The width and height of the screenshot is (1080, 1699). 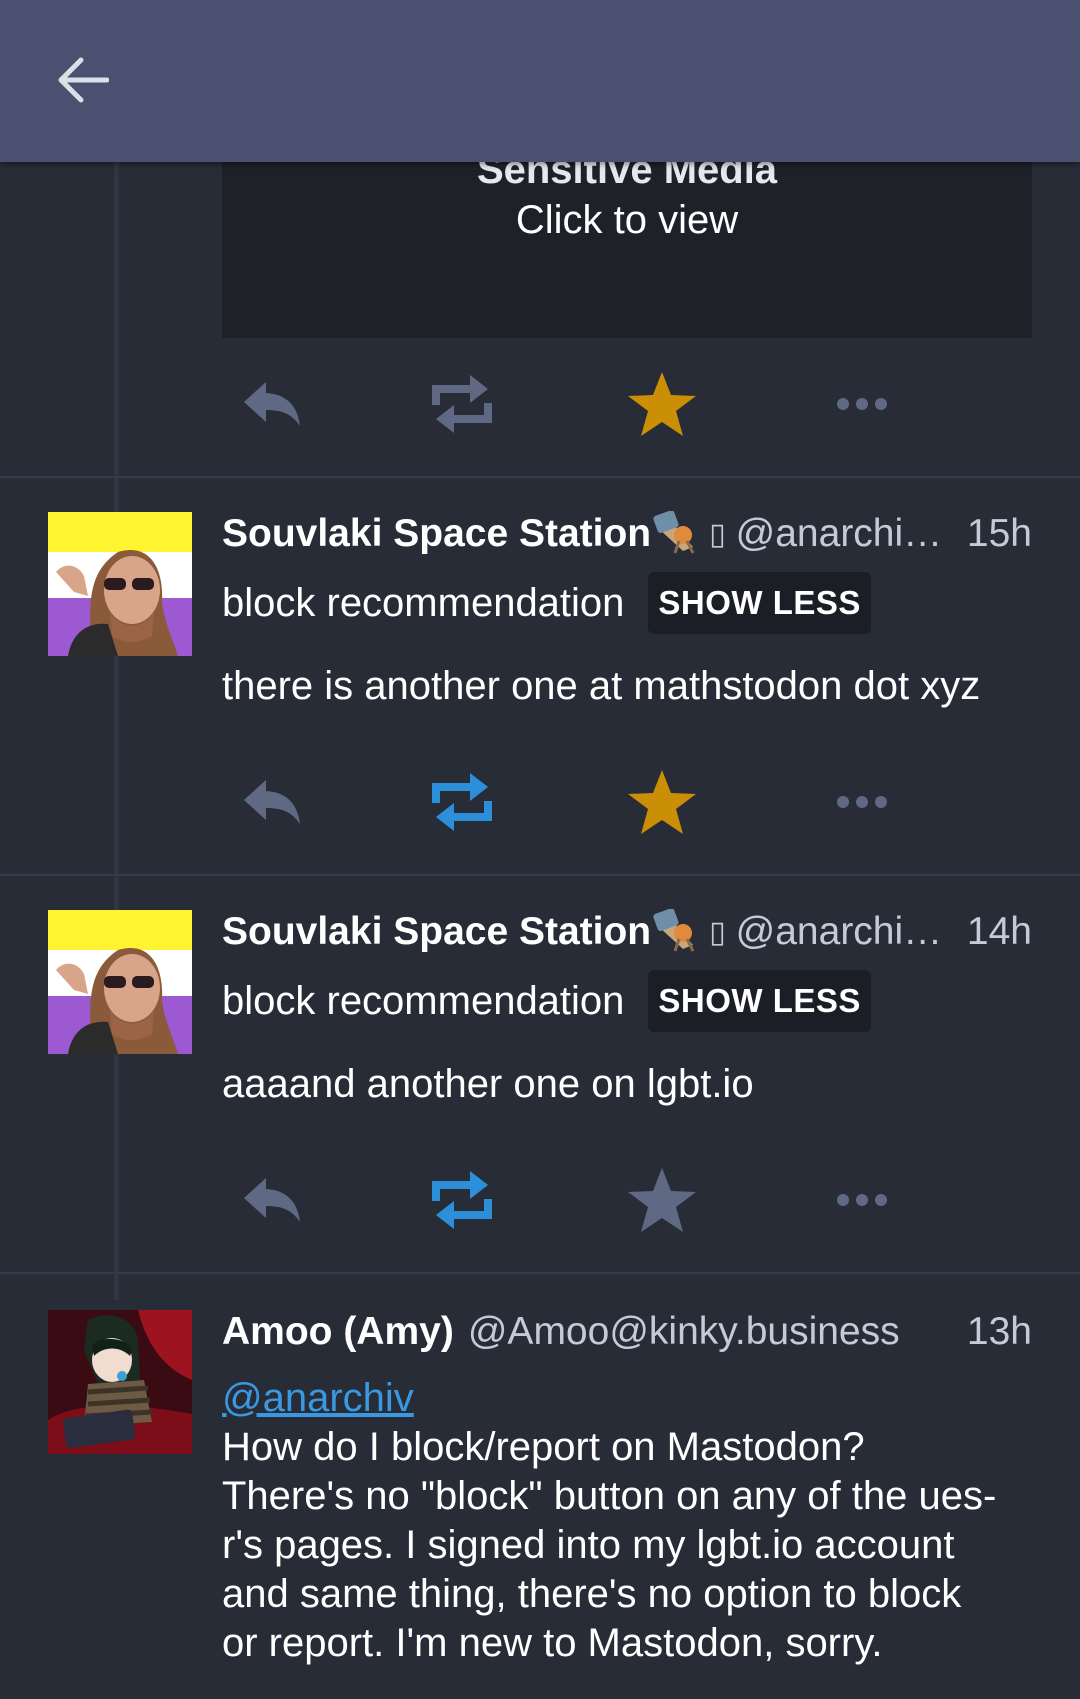 What do you see at coordinates (999, 1332) in the screenshot?
I see `relative-time: 13h` at bounding box center [999, 1332].